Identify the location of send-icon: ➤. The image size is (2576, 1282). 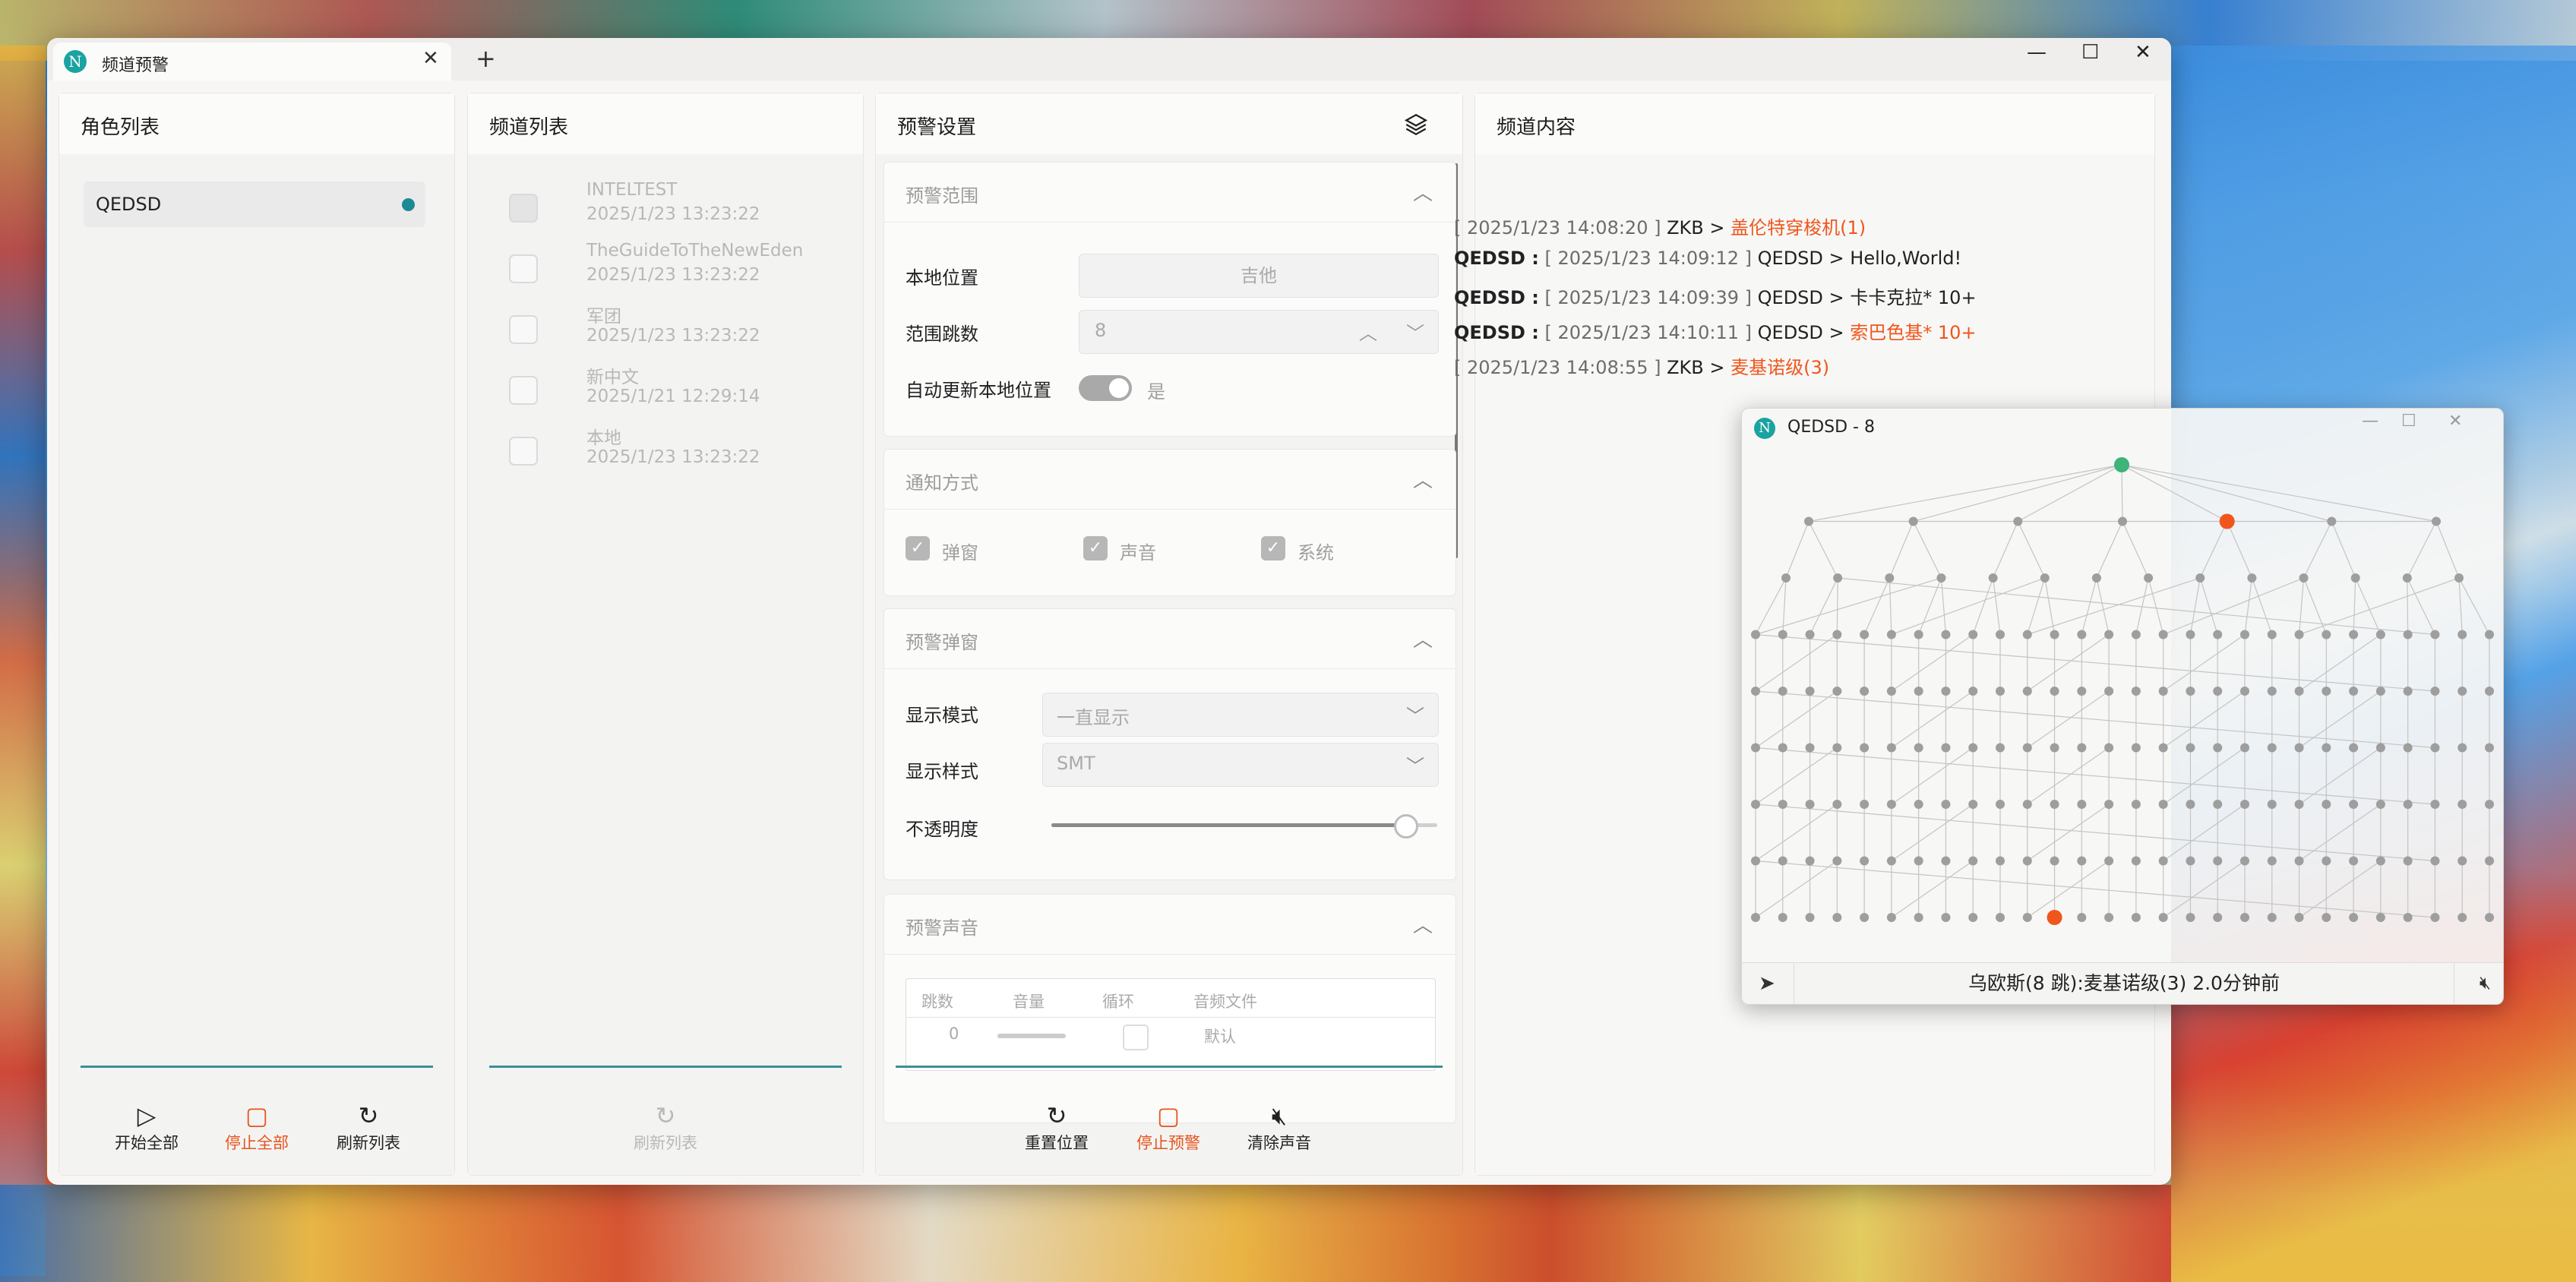
(1767, 984).